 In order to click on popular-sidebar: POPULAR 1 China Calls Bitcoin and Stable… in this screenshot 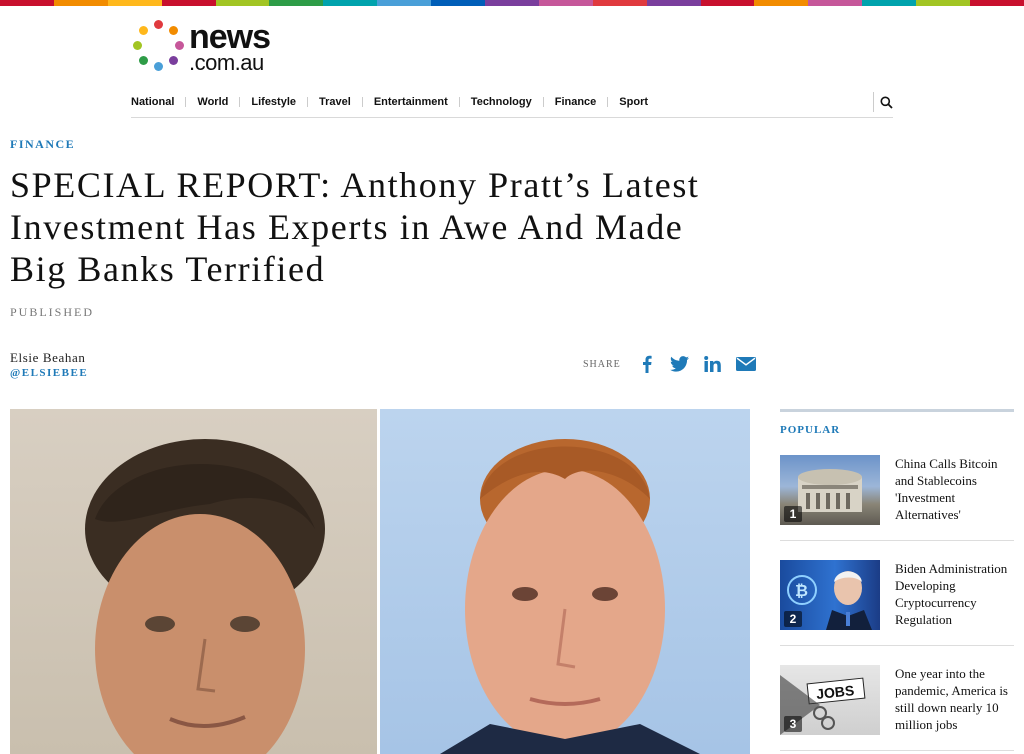, I will do `click(897, 581)`.